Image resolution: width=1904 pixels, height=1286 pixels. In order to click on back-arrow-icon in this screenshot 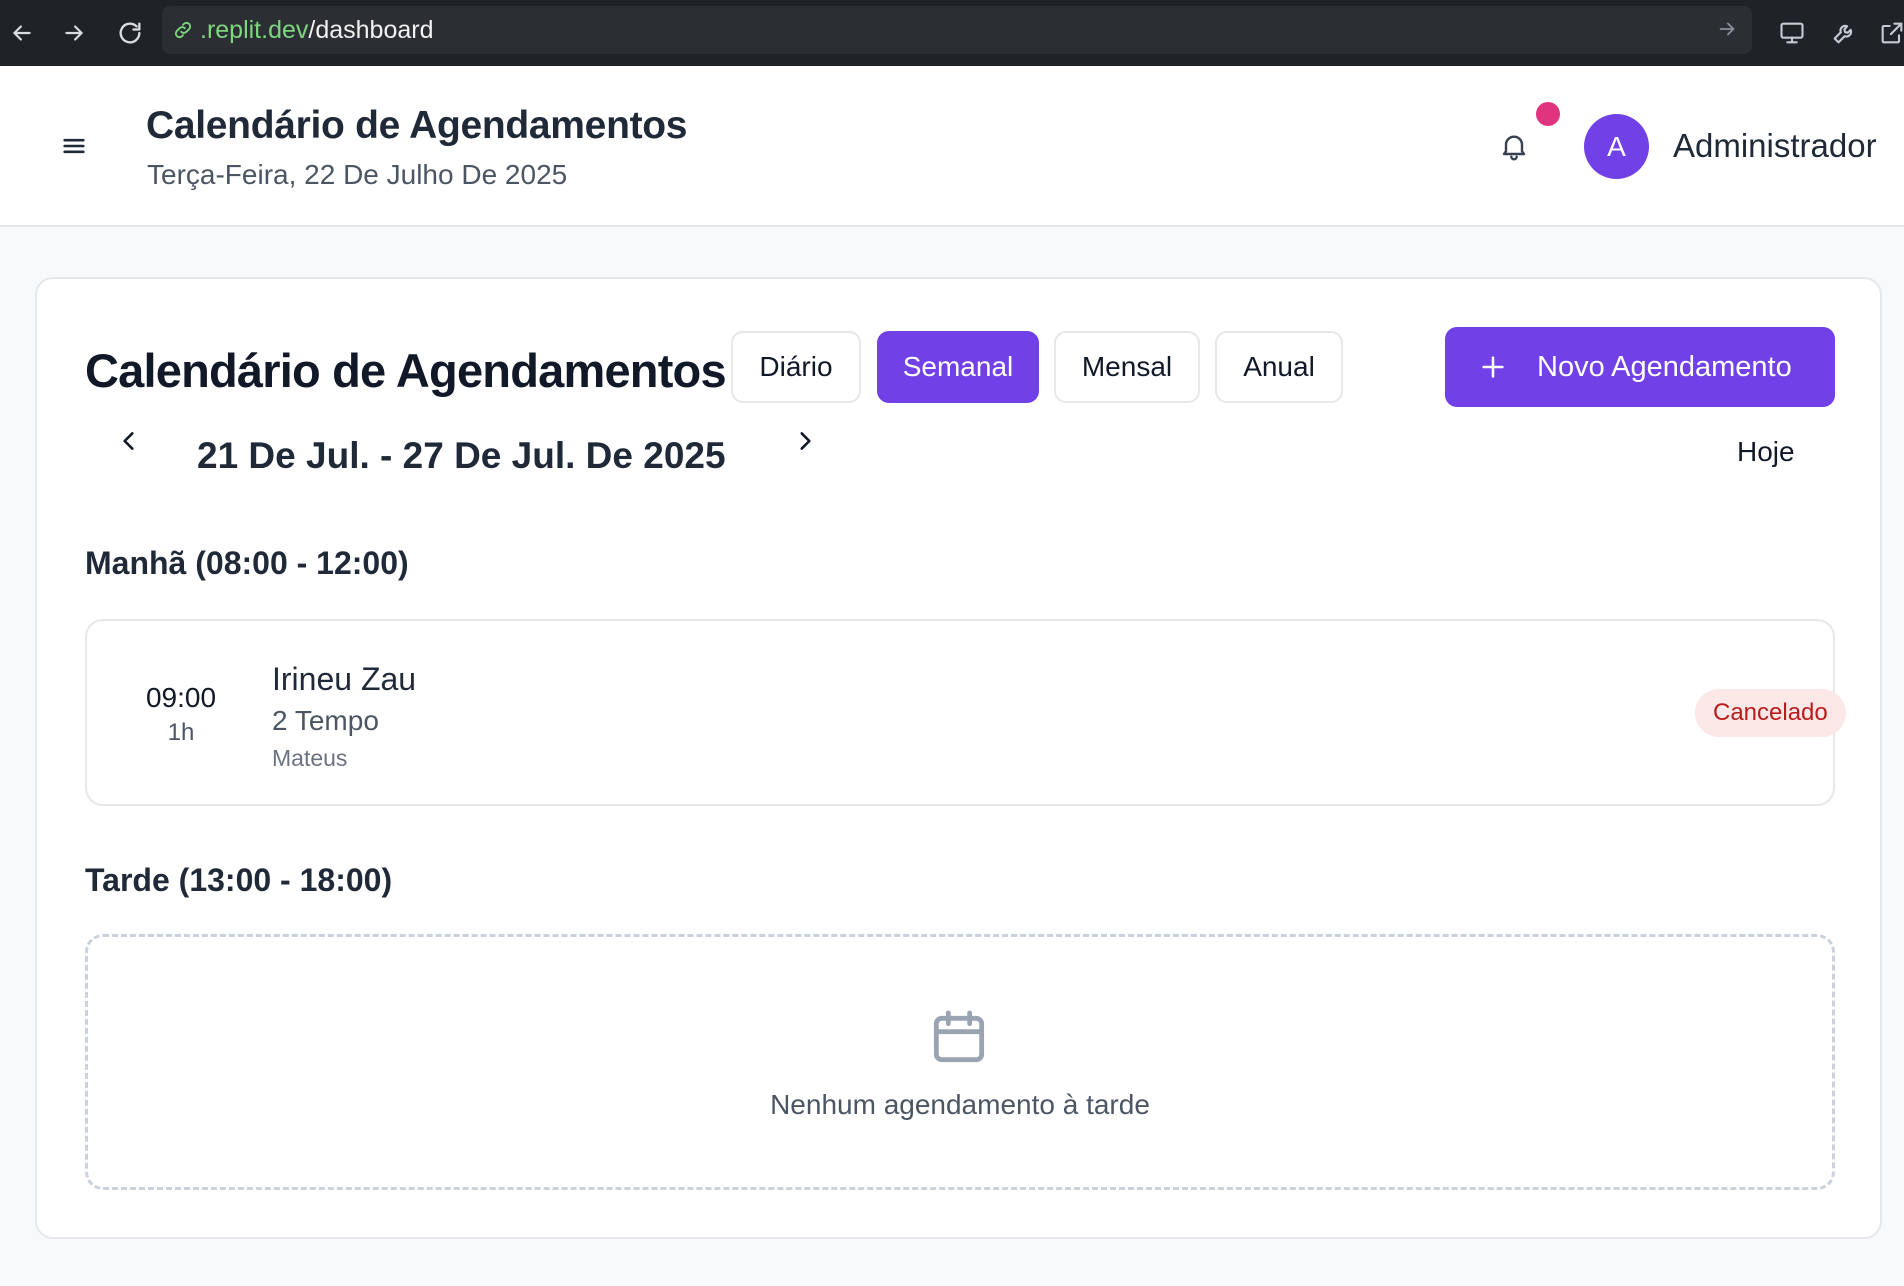, I will do `click(22, 33)`.